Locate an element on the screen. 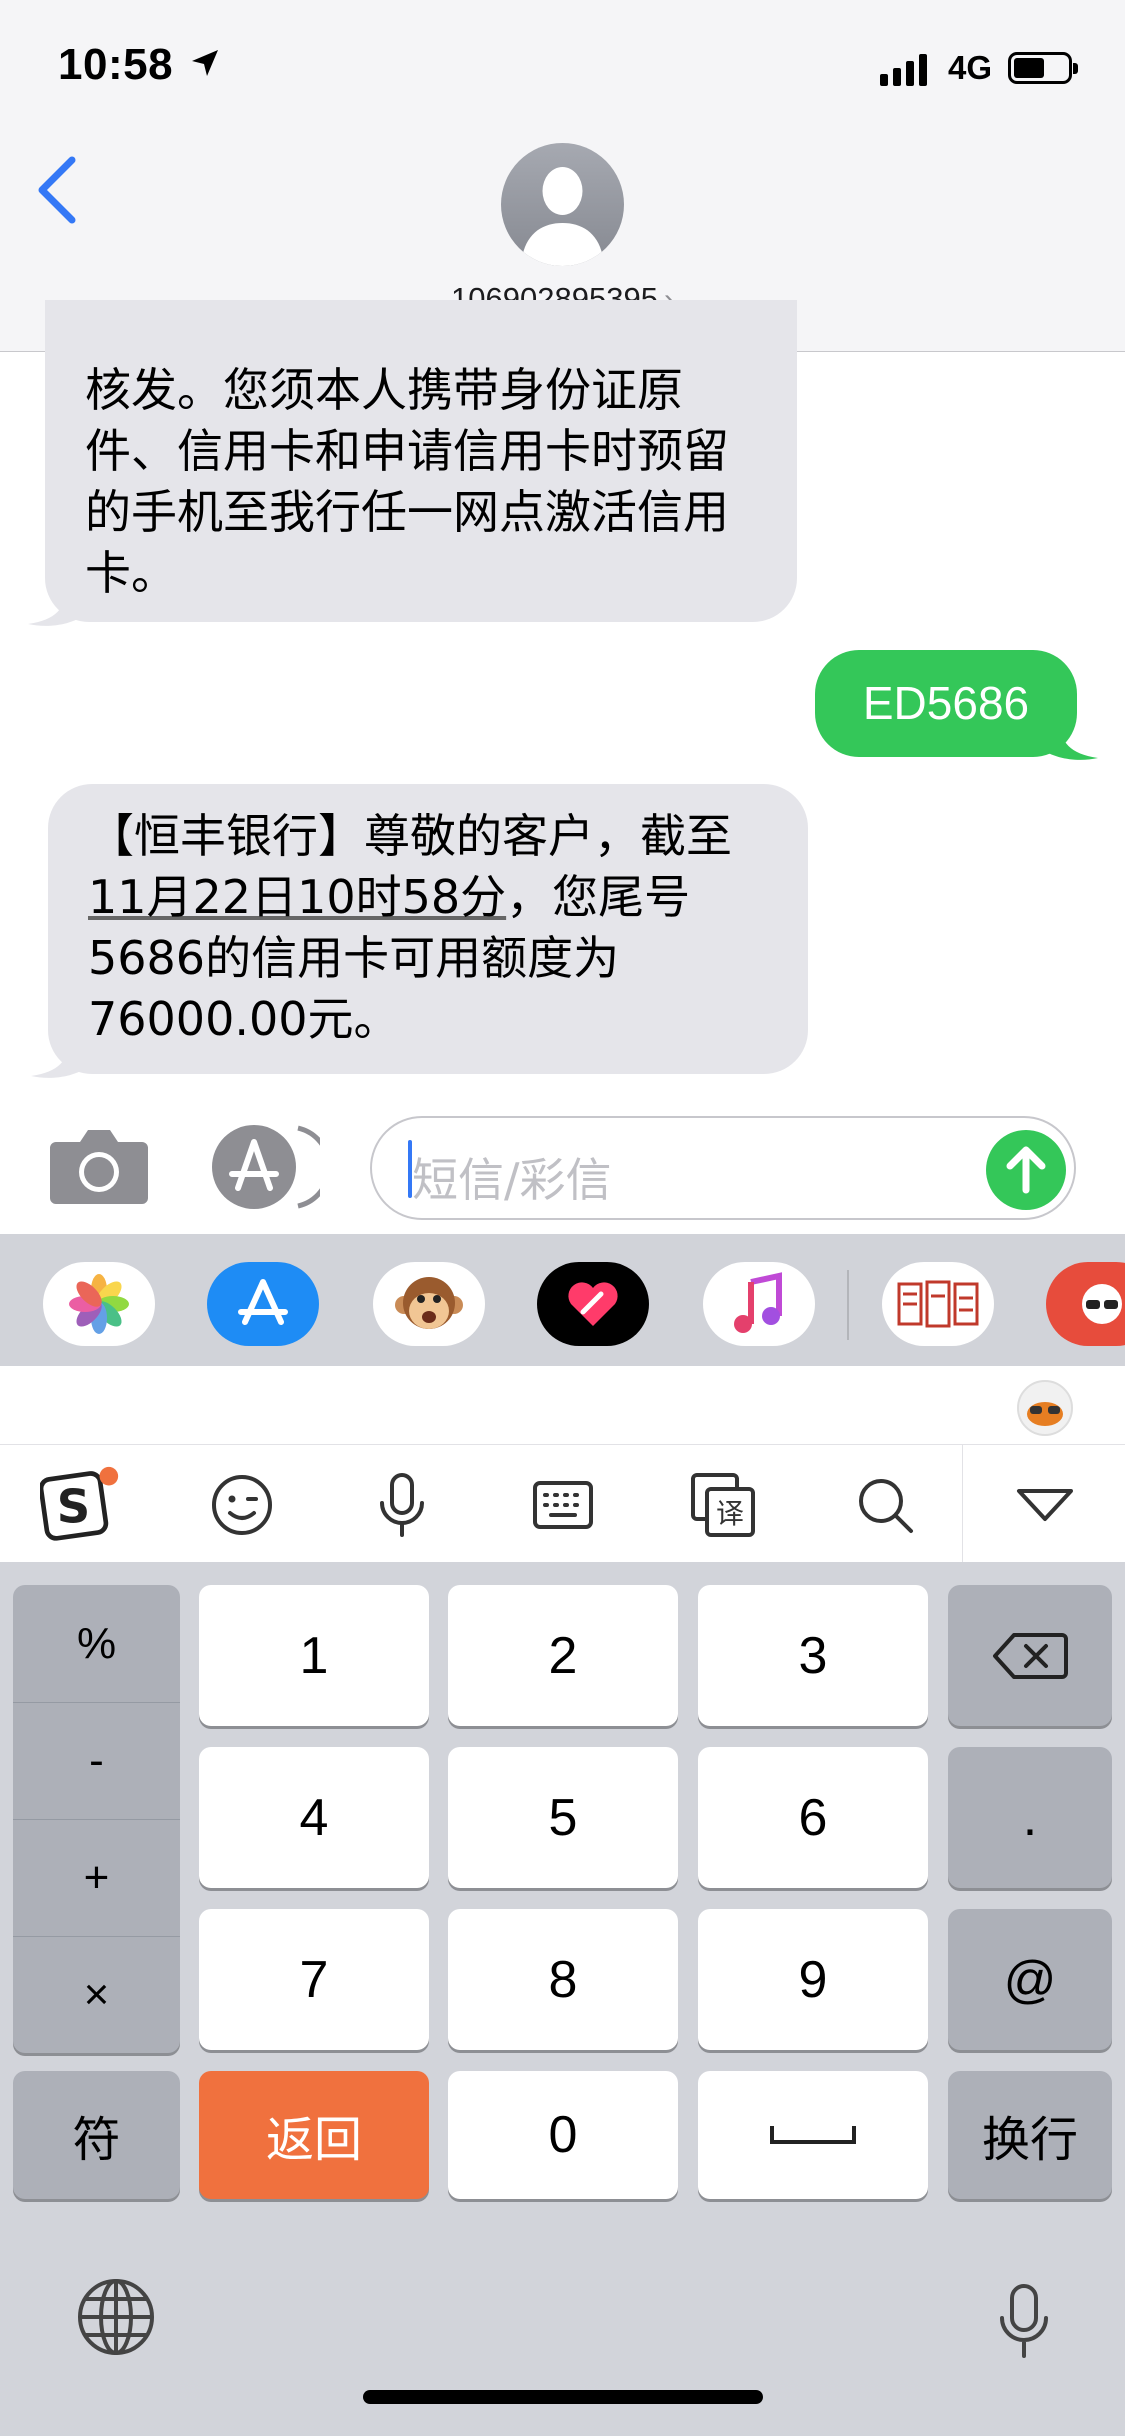 The height and width of the screenshot is (2436, 1125). key-1: 1 is located at coordinates (314, 1655).